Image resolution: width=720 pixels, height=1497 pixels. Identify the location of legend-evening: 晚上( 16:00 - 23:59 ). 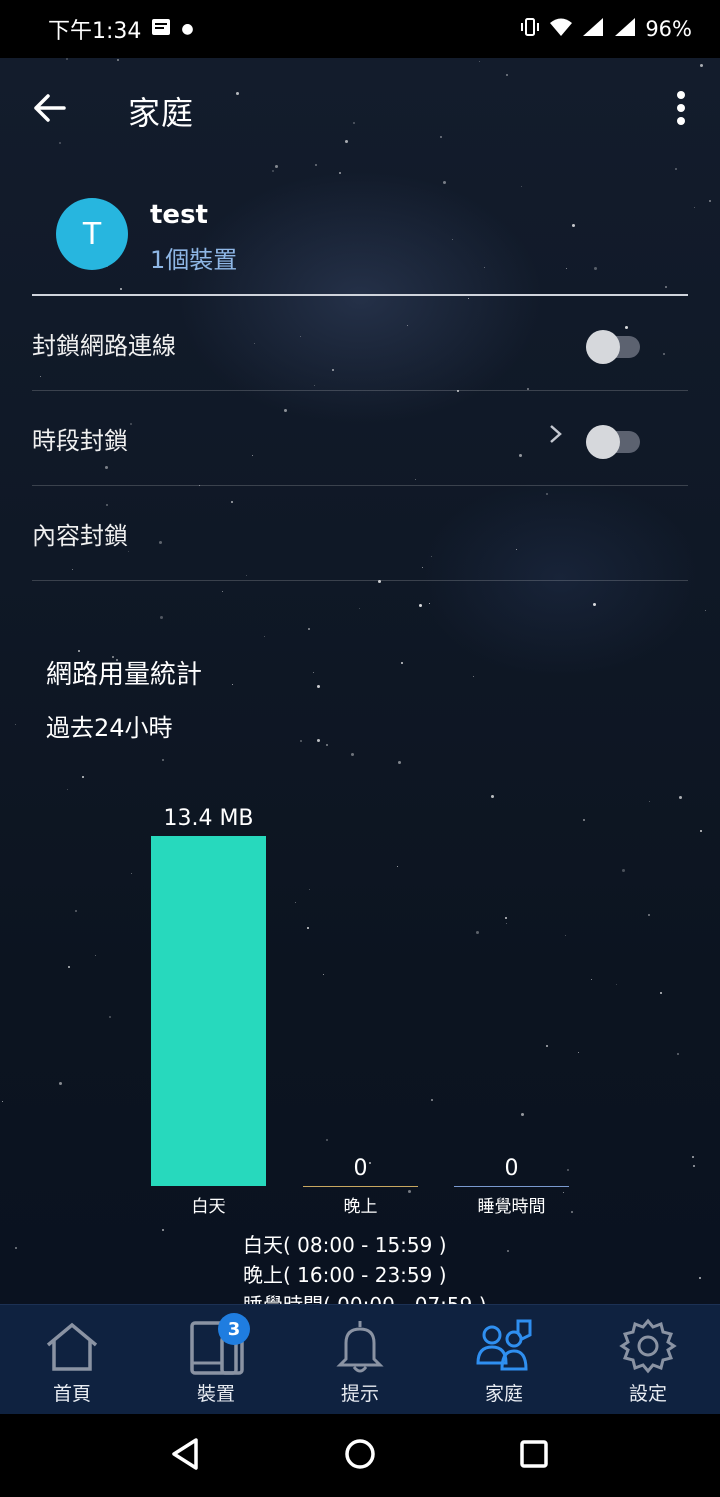
(345, 1275).